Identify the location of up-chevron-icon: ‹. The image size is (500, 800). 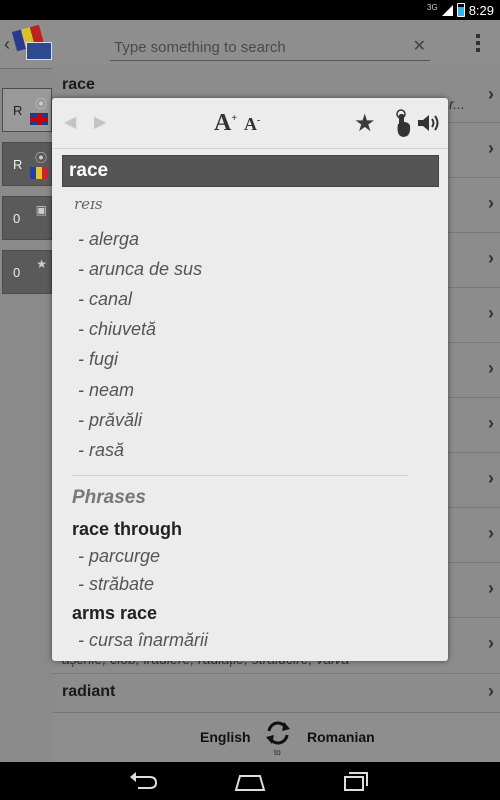
(7, 44).